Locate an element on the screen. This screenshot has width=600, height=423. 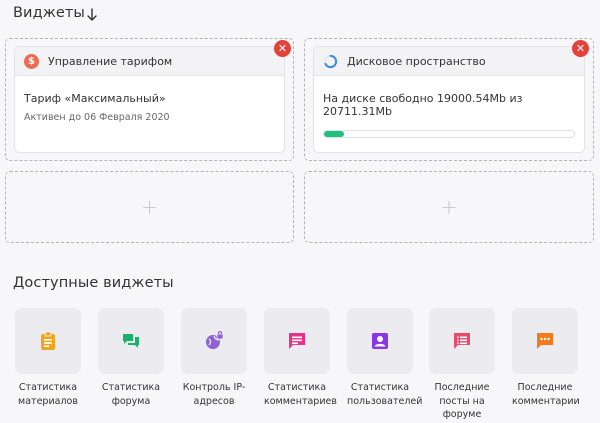
disk-usage-bar is located at coordinates (449, 134).